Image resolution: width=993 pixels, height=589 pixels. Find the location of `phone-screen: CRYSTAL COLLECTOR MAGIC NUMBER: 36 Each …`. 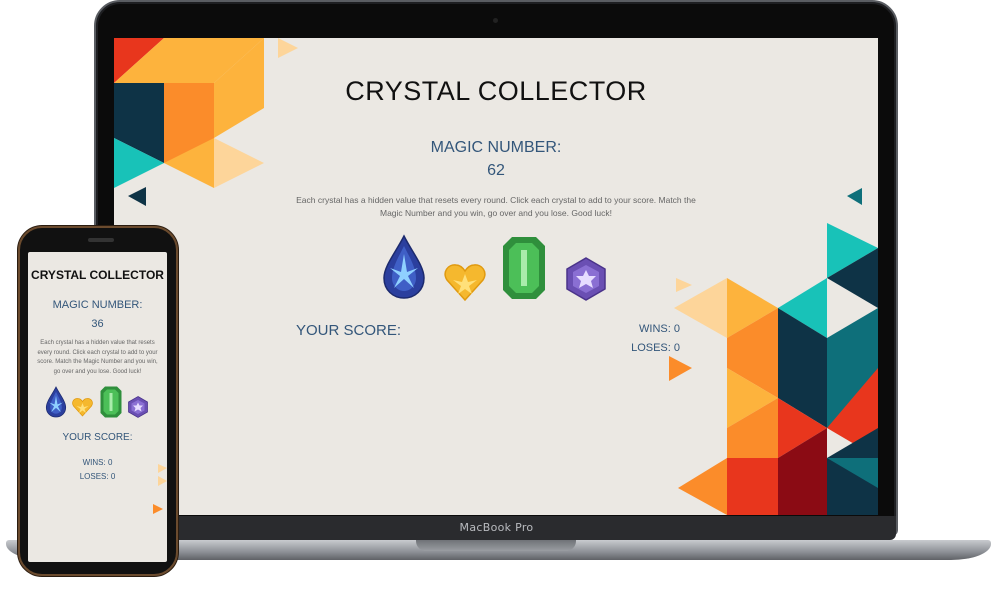

phone-screen: CRYSTAL COLLECTOR MAGIC NUMBER: 36 Each … is located at coordinates (97, 407).